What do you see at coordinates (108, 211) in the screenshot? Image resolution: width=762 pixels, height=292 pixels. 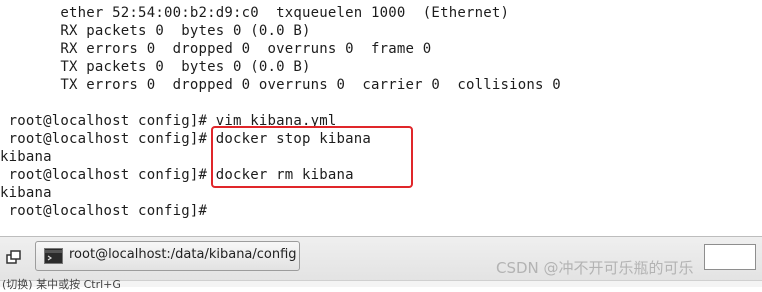 I see `terminal-prompt-line: root@localhost config]#` at bounding box center [108, 211].